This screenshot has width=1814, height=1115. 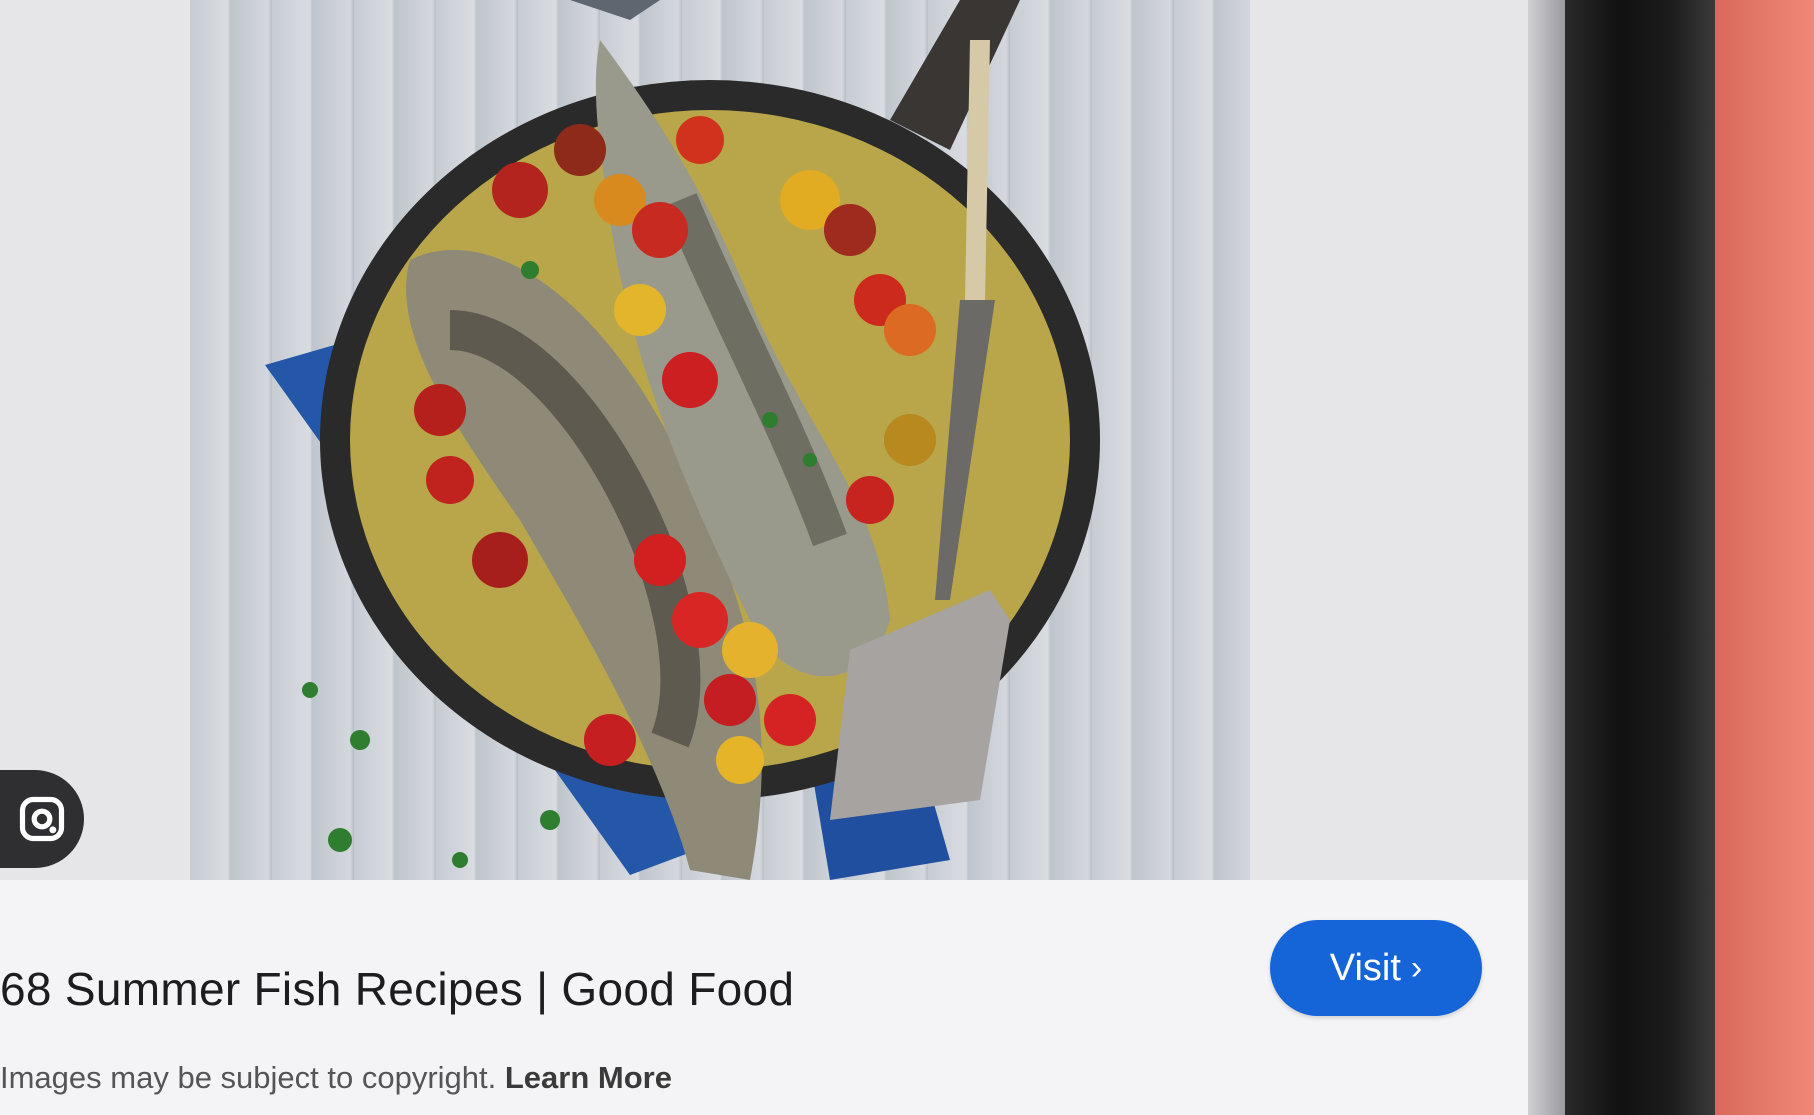 I want to click on monitor-bezel, so click(x=1640, y=557).